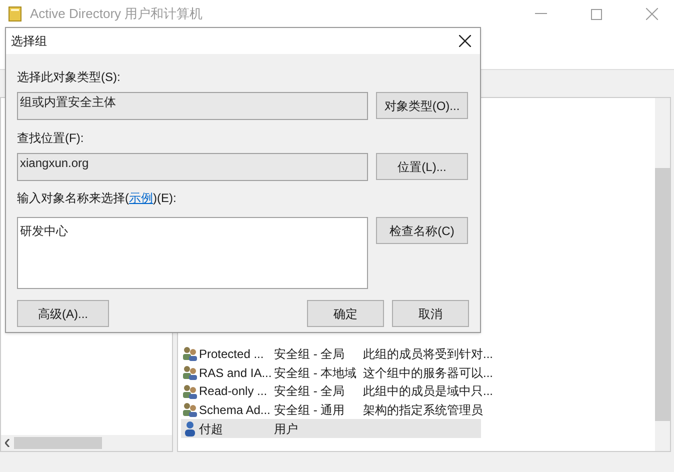 This screenshot has height=472, width=674. What do you see at coordinates (422, 230) in the screenshot?
I see `check-names-button: 检查名称(C)` at bounding box center [422, 230].